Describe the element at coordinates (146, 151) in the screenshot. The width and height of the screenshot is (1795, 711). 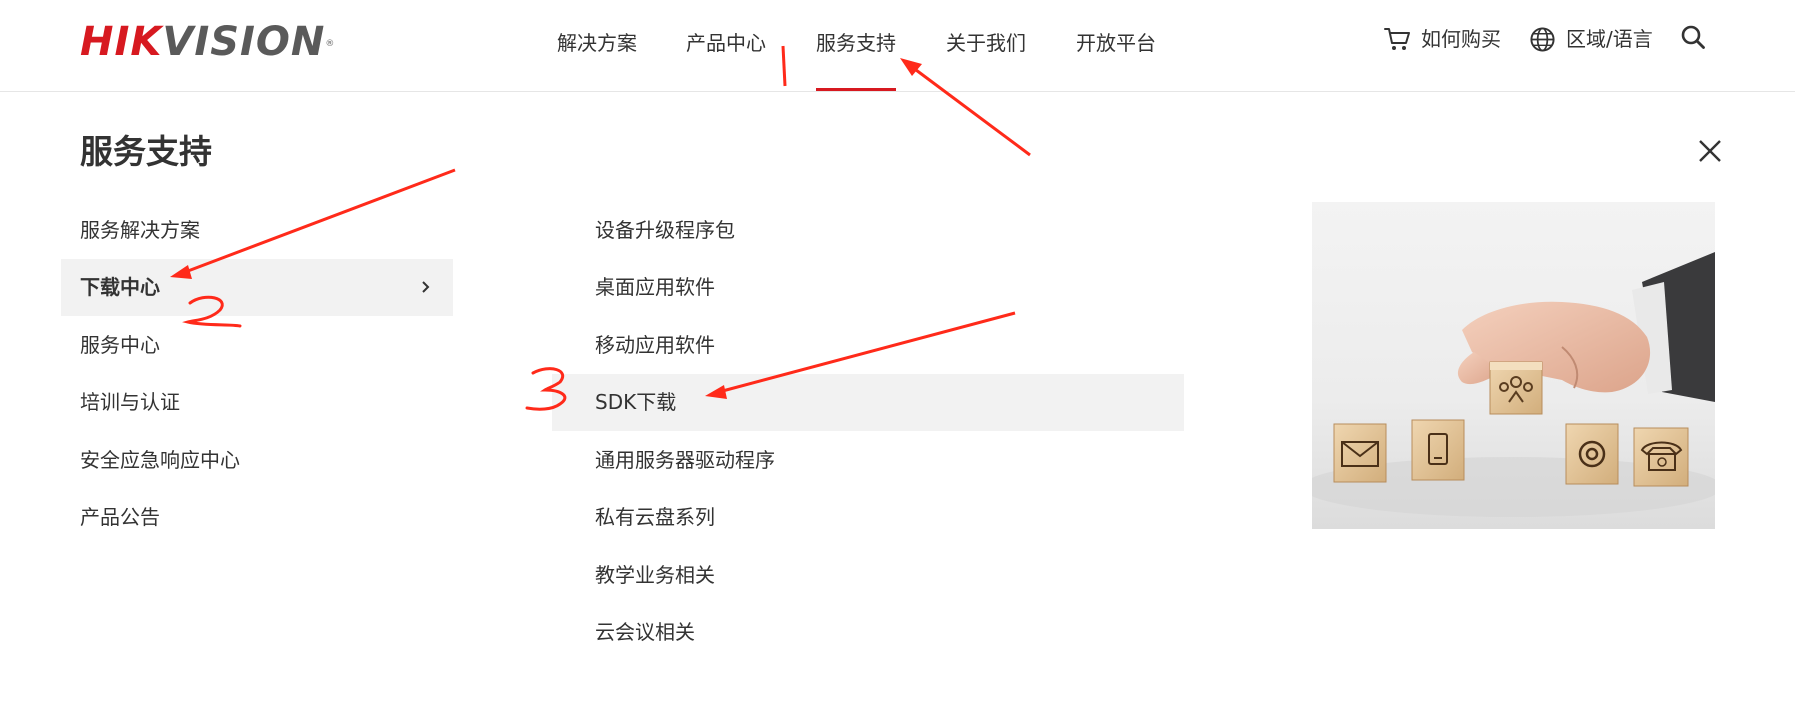
I see `panel-title: 服务支持` at that location.